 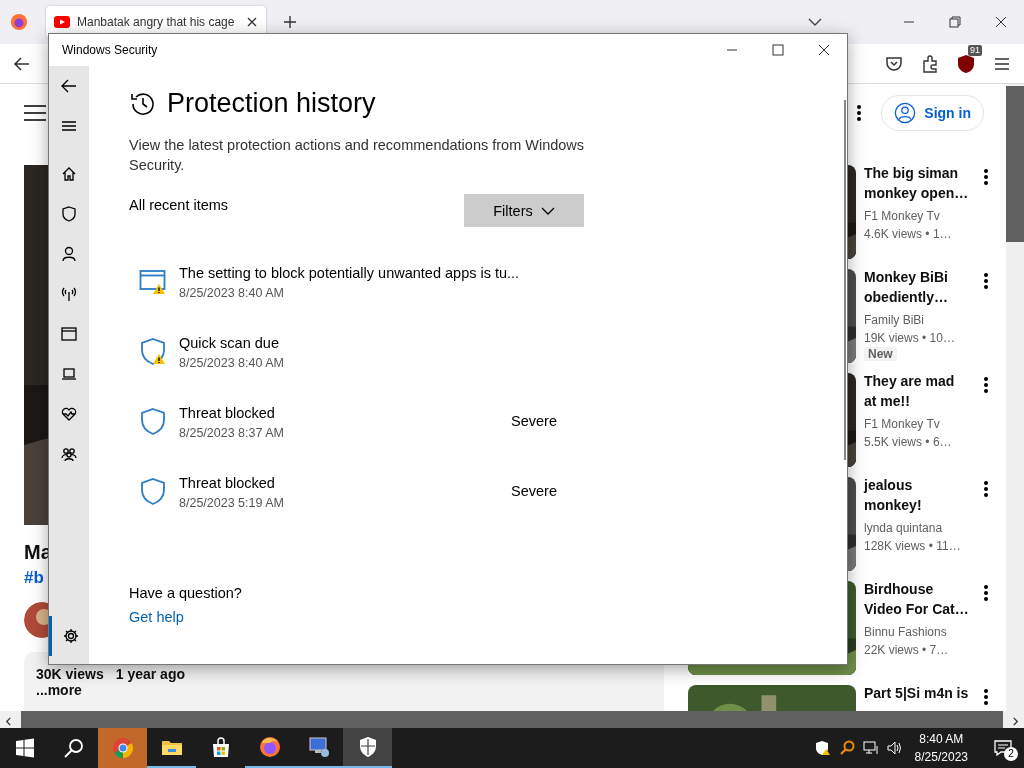 I want to click on browser-warning-icon, so click(x=153, y=281).